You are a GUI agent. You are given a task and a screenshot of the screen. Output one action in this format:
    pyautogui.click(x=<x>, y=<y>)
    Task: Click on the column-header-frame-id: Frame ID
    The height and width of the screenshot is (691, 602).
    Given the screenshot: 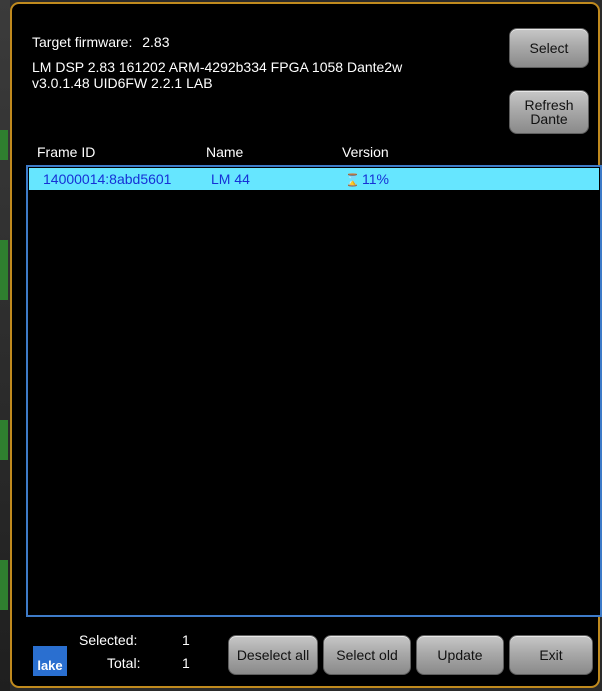 What is the action you would take?
    pyautogui.click(x=66, y=152)
    